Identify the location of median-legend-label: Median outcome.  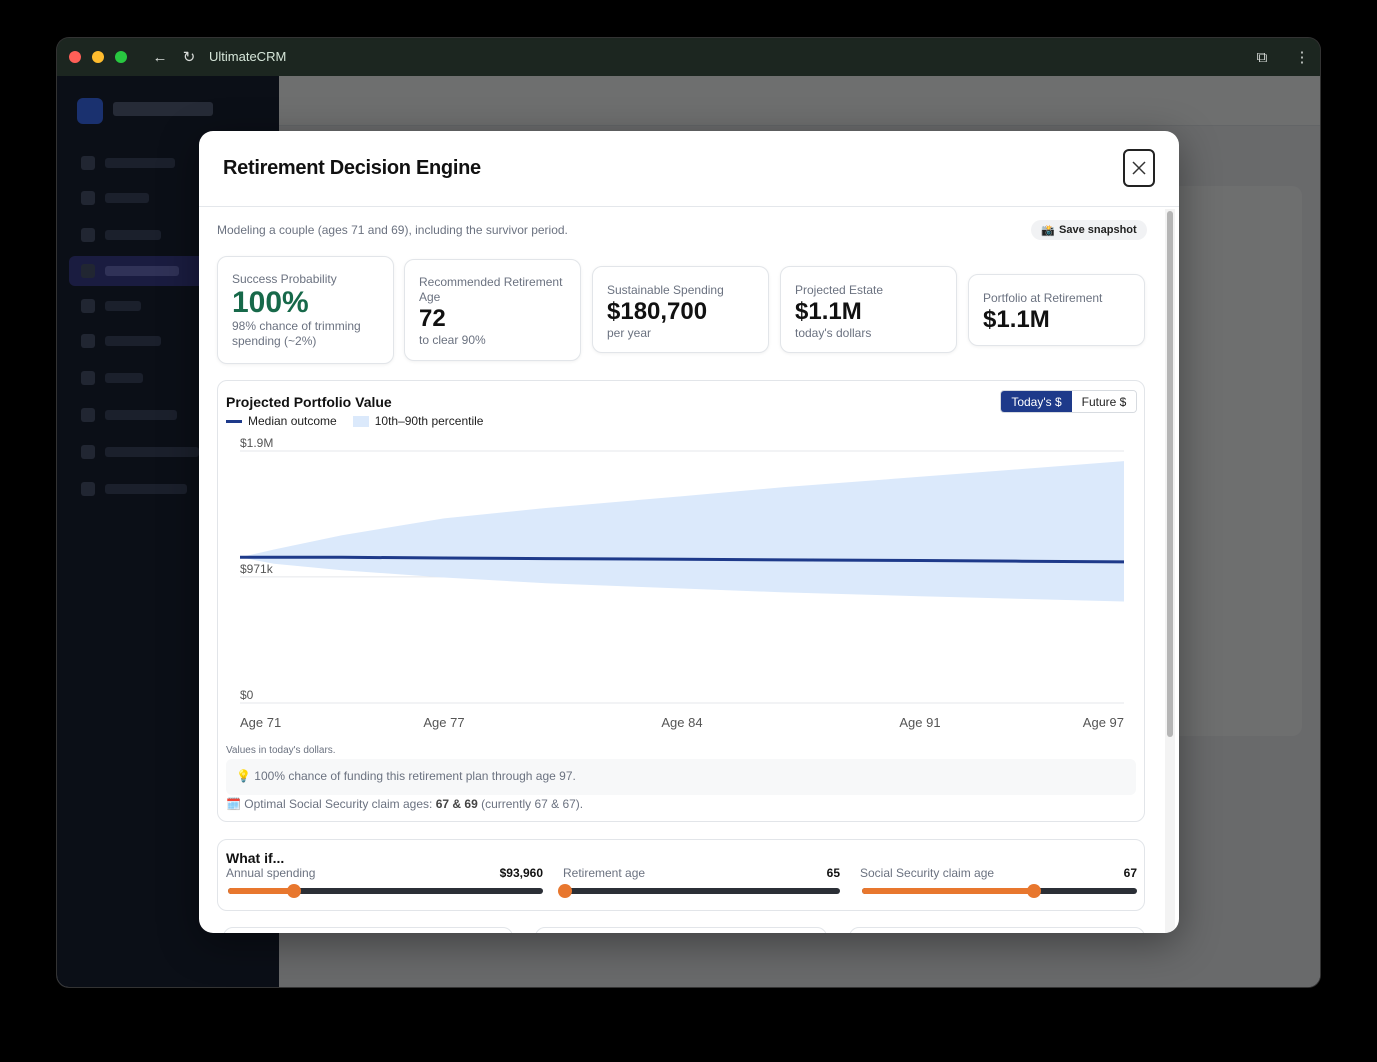
(292, 421).